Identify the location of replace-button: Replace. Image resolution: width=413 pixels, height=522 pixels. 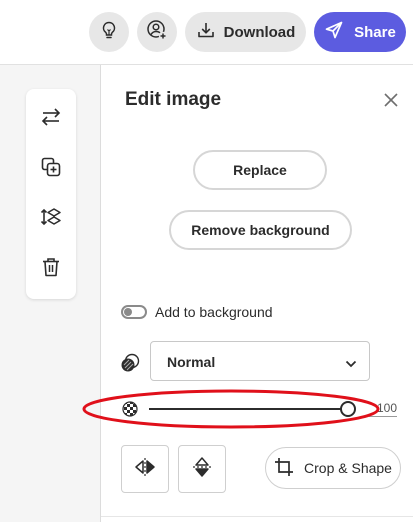
(260, 170).